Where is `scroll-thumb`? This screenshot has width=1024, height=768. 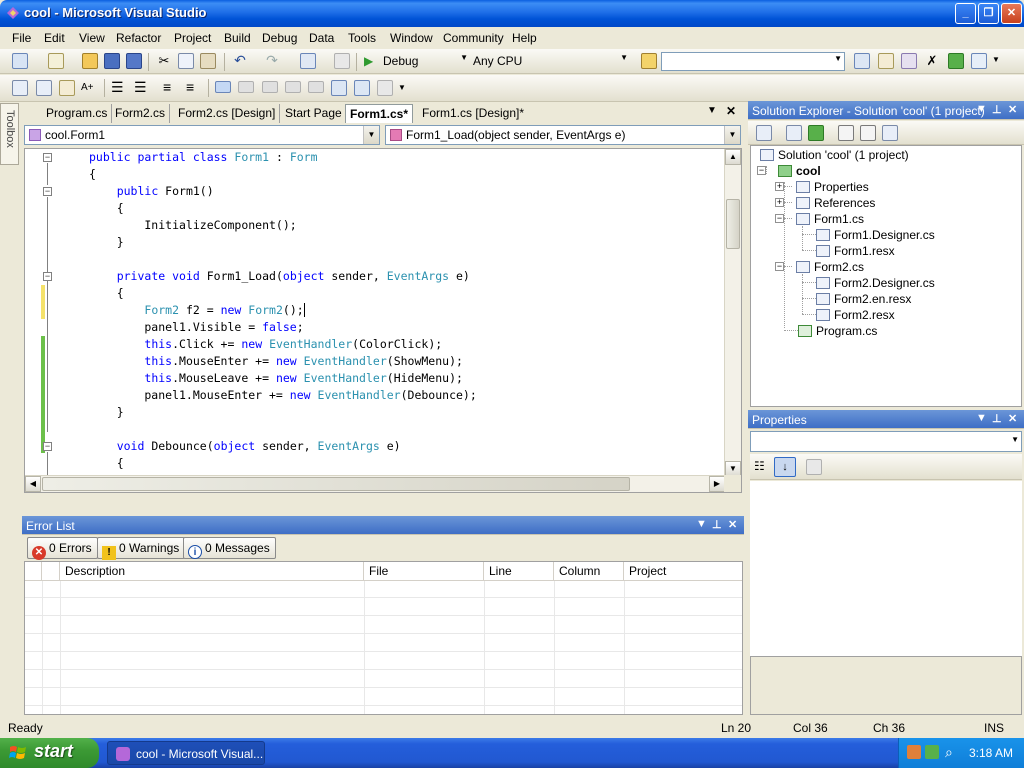
scroll-thumb is located at coordinates (336, 484).